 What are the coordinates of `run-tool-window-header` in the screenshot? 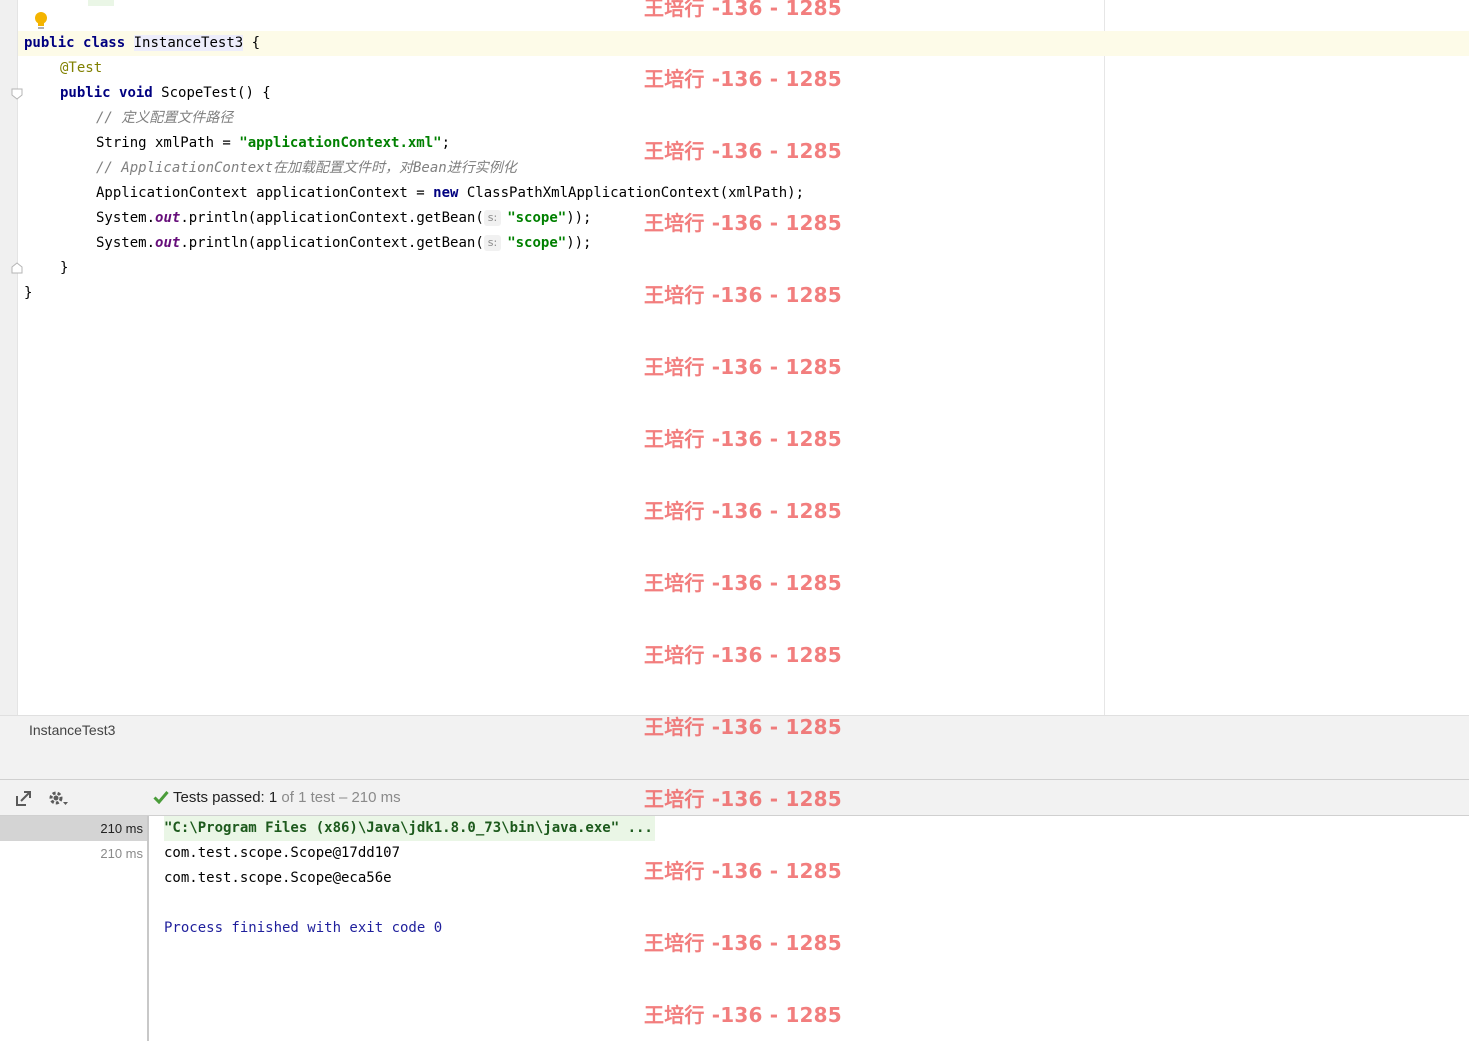 It's located at (734, 763).